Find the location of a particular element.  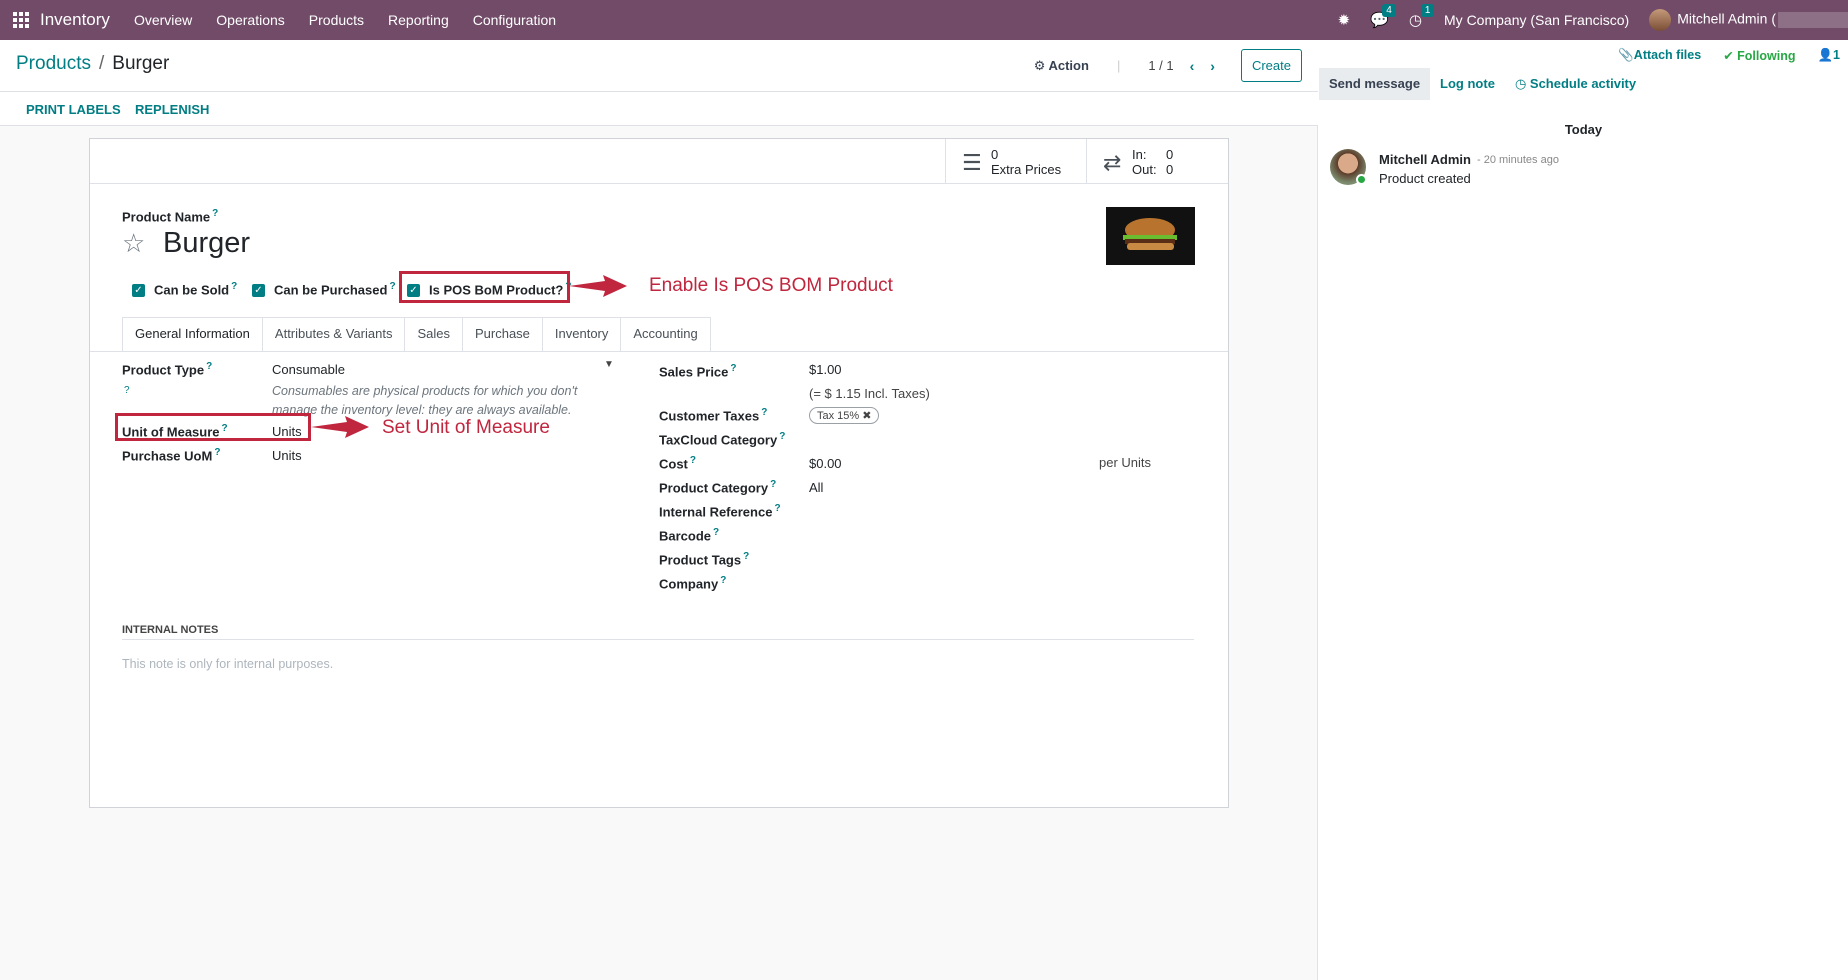

tab-purchase: Purchase is located at coordinates (502, 334).